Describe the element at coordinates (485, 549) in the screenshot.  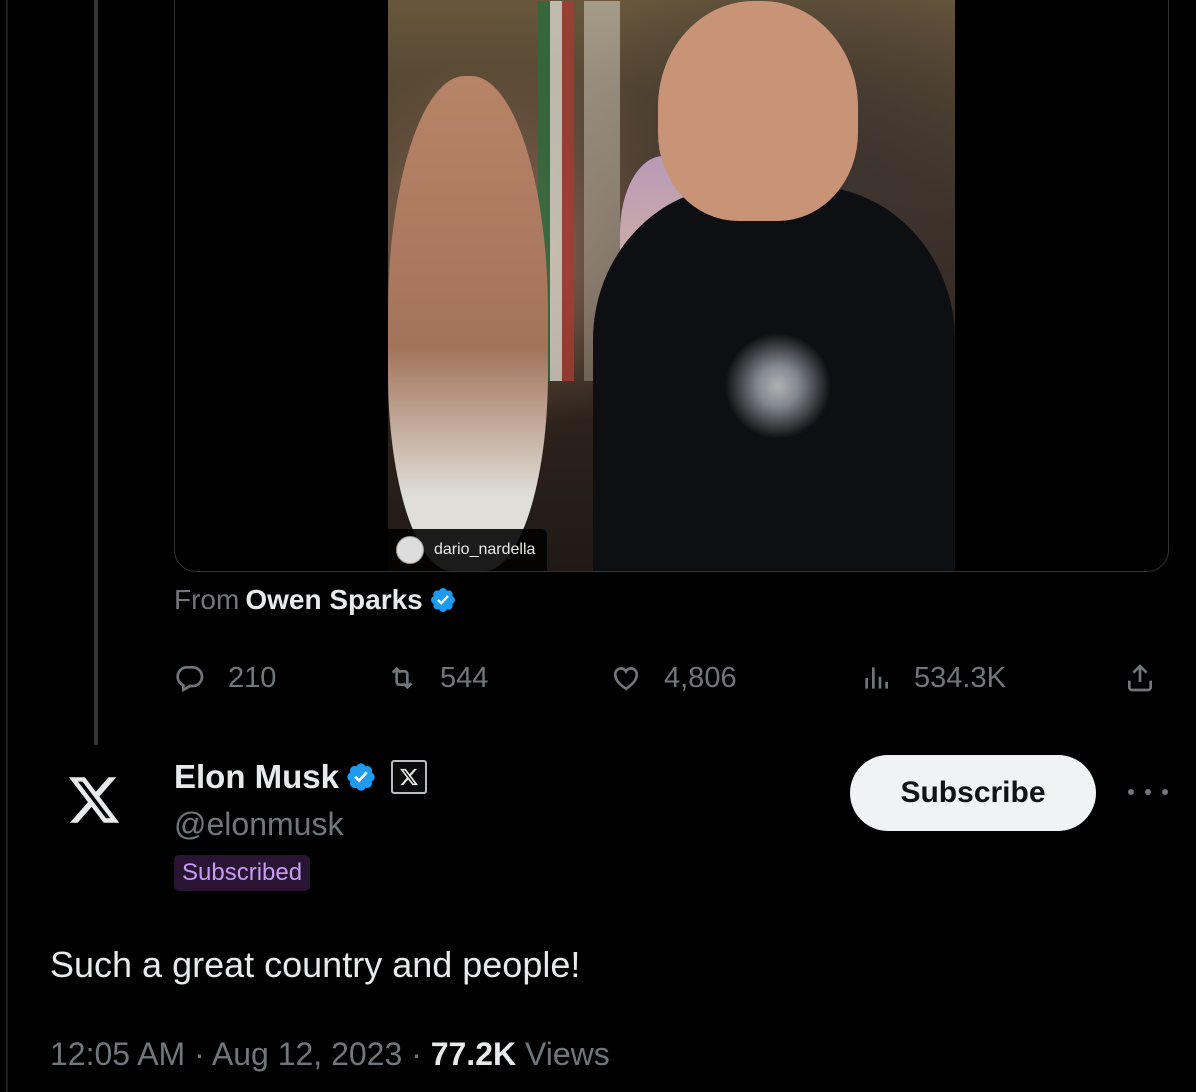
I see `overlay-username: dario_nardella` at that location.